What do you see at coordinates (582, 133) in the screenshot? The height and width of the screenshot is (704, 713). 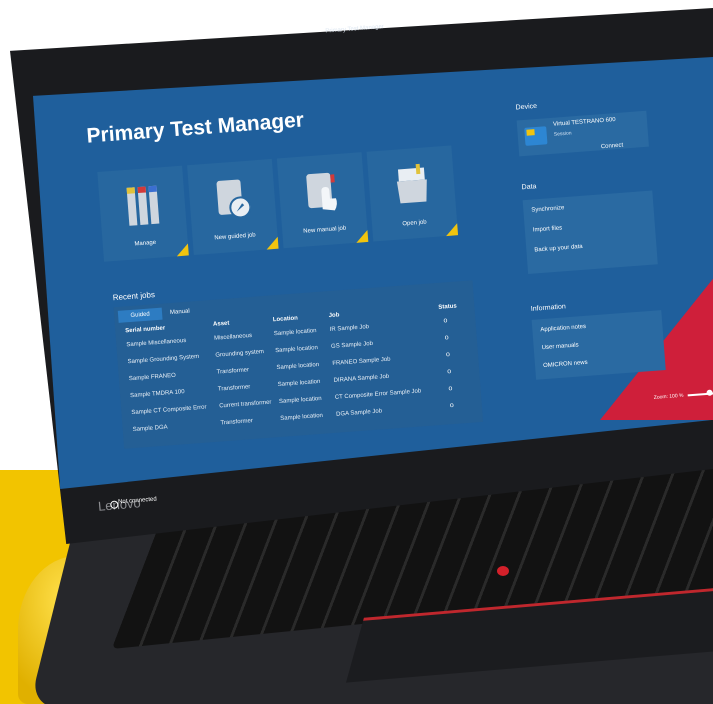 I see `device-card` at bounding box center [582, 133].